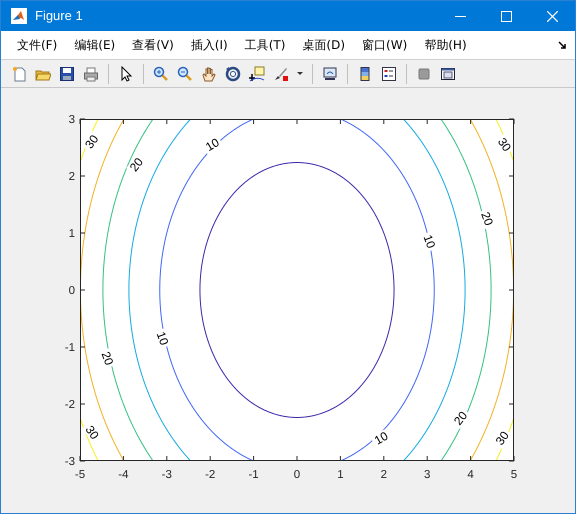 The width and height of the screenshot is (576, 514). I want to click on linked-plot-icon, so click(330, 74).